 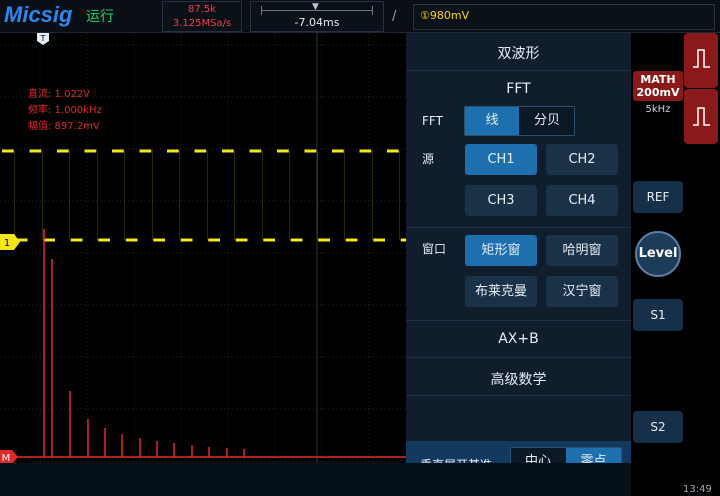 What do you see at coordinates (582, 200) in the screenshot?
I see `source-ch4-button: CH4` at bounding box center [582, 200].